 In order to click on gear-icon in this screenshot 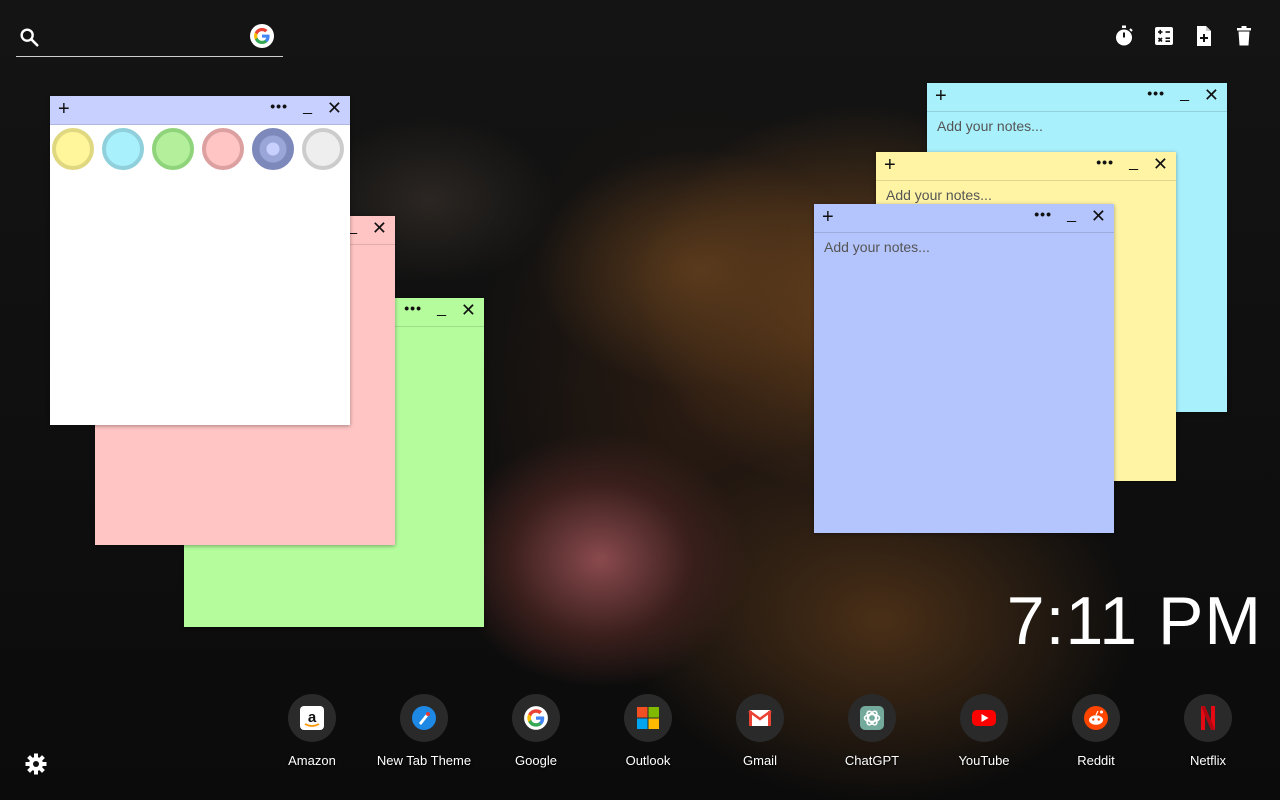, I will do `click(36, 764)`.